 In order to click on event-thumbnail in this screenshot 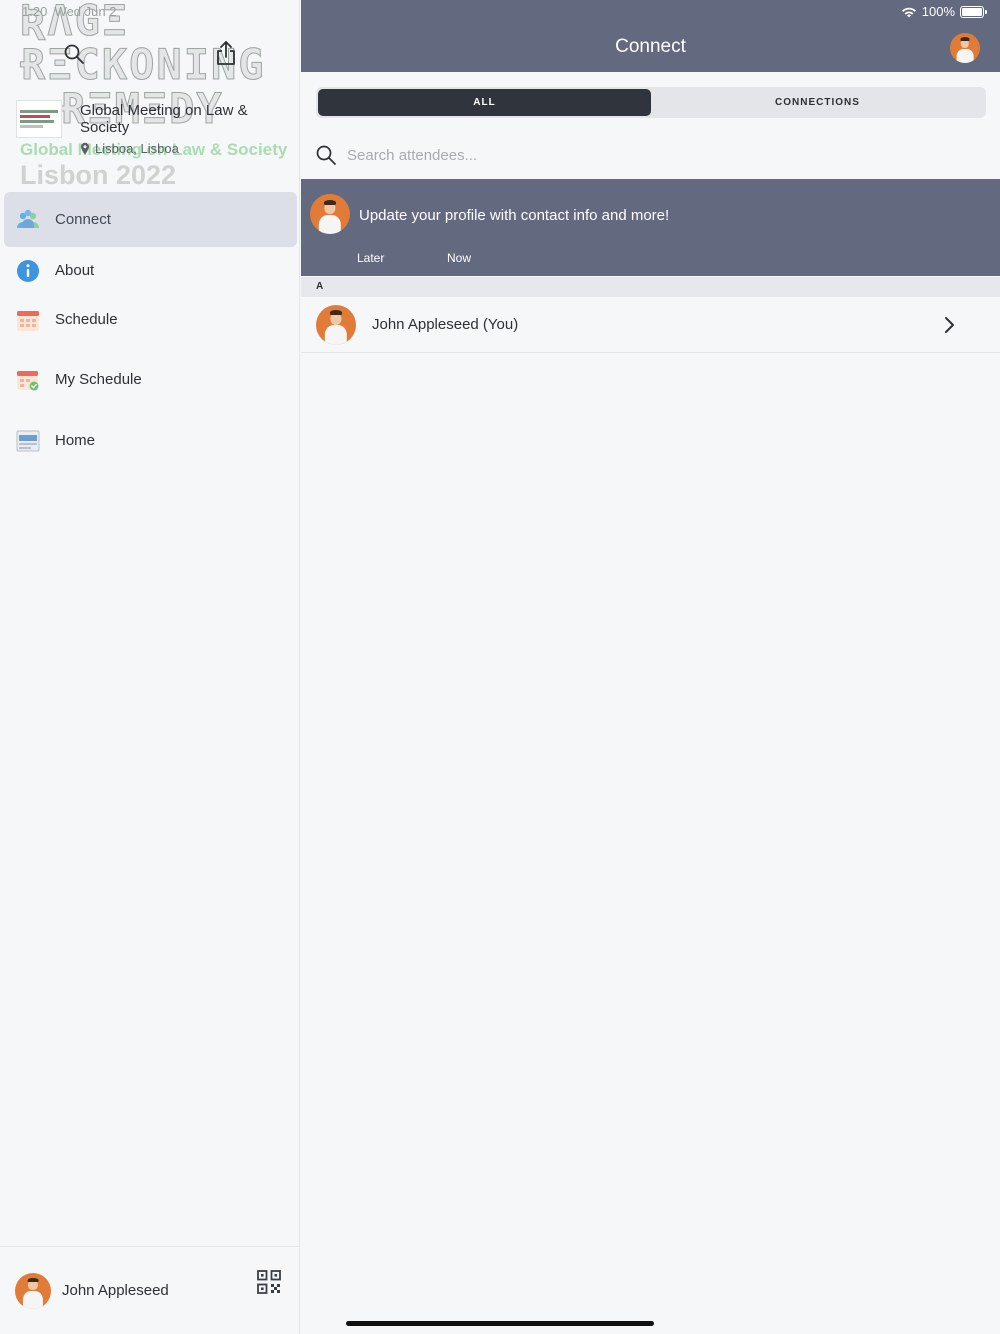, I will do `click(39, 119)`.